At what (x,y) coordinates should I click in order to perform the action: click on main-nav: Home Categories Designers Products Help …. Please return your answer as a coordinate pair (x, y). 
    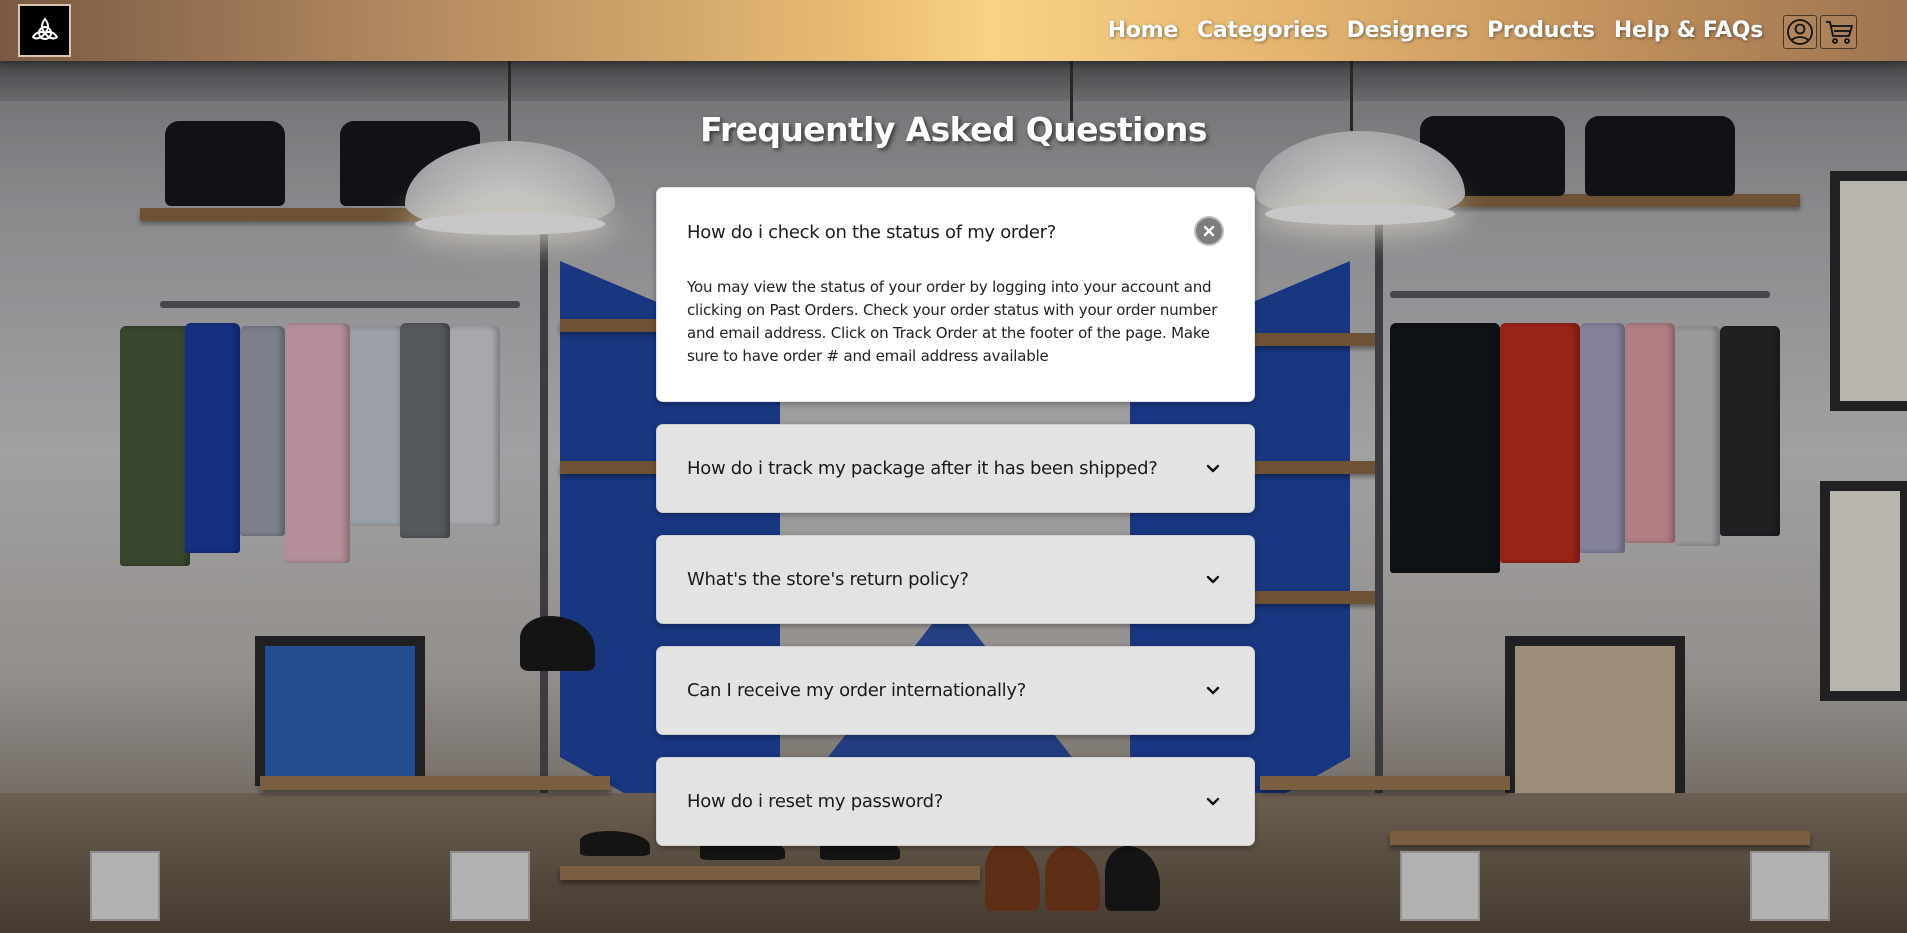
    Looking at the image, I should click on (1436, 30).